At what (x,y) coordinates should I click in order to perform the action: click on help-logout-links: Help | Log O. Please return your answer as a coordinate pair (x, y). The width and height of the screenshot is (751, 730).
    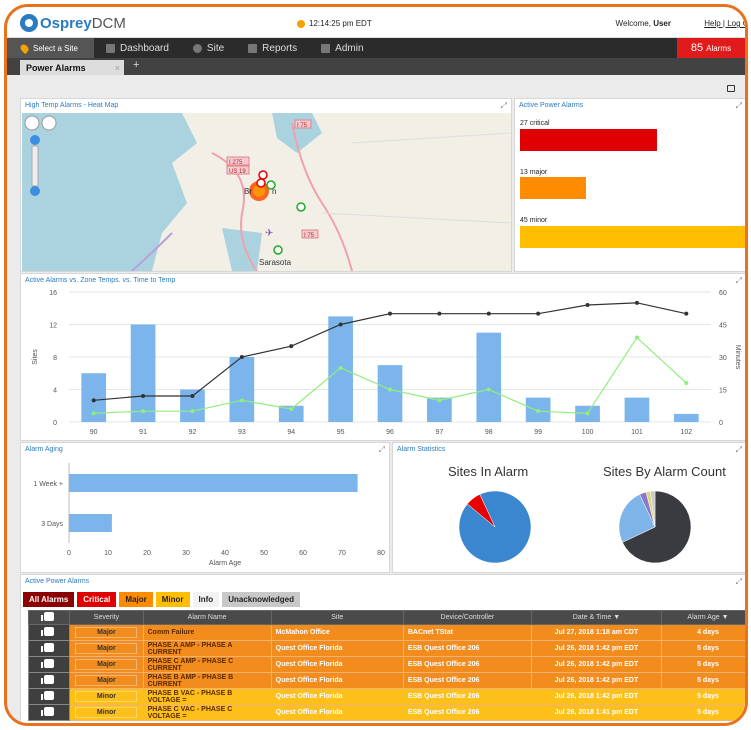
    Looking at the image, I should click on (724, 23).